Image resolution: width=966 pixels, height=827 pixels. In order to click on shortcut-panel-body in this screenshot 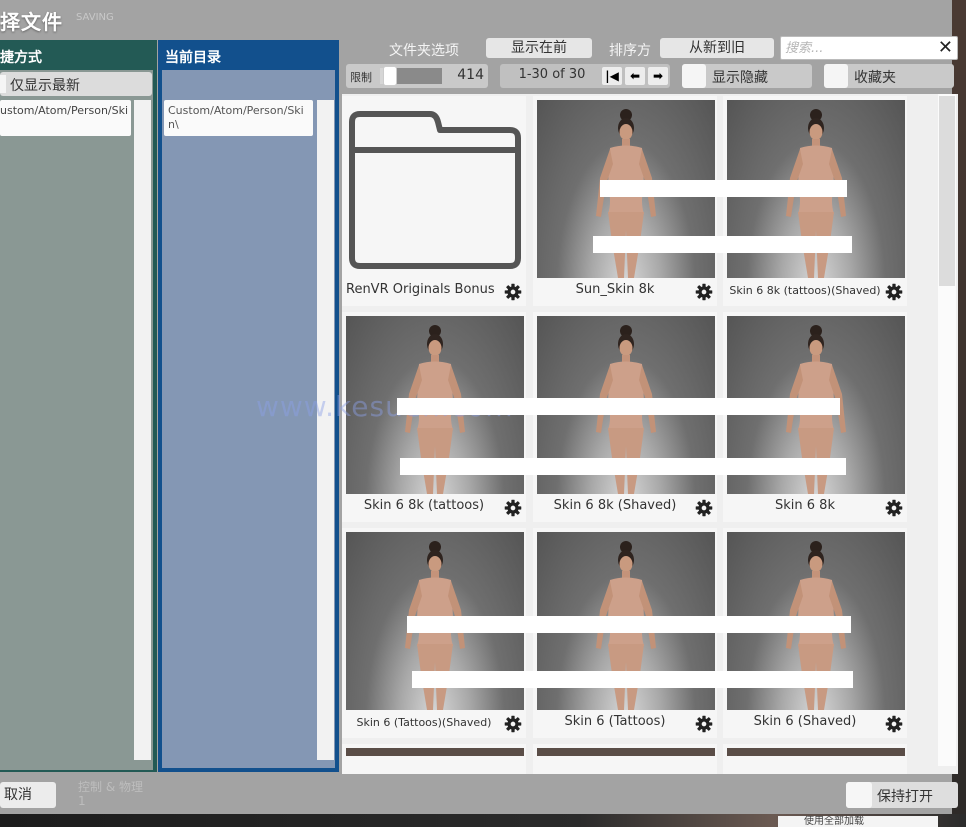, I will do `click(76, 420)`.